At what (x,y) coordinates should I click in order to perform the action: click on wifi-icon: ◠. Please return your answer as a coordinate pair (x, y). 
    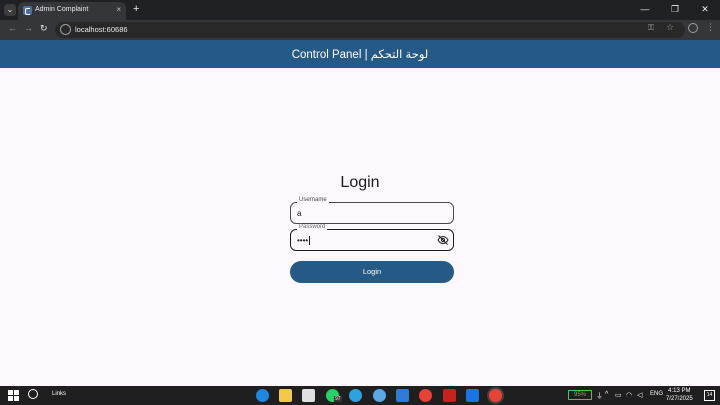
    Looking at the image, I should click on (629, 395).